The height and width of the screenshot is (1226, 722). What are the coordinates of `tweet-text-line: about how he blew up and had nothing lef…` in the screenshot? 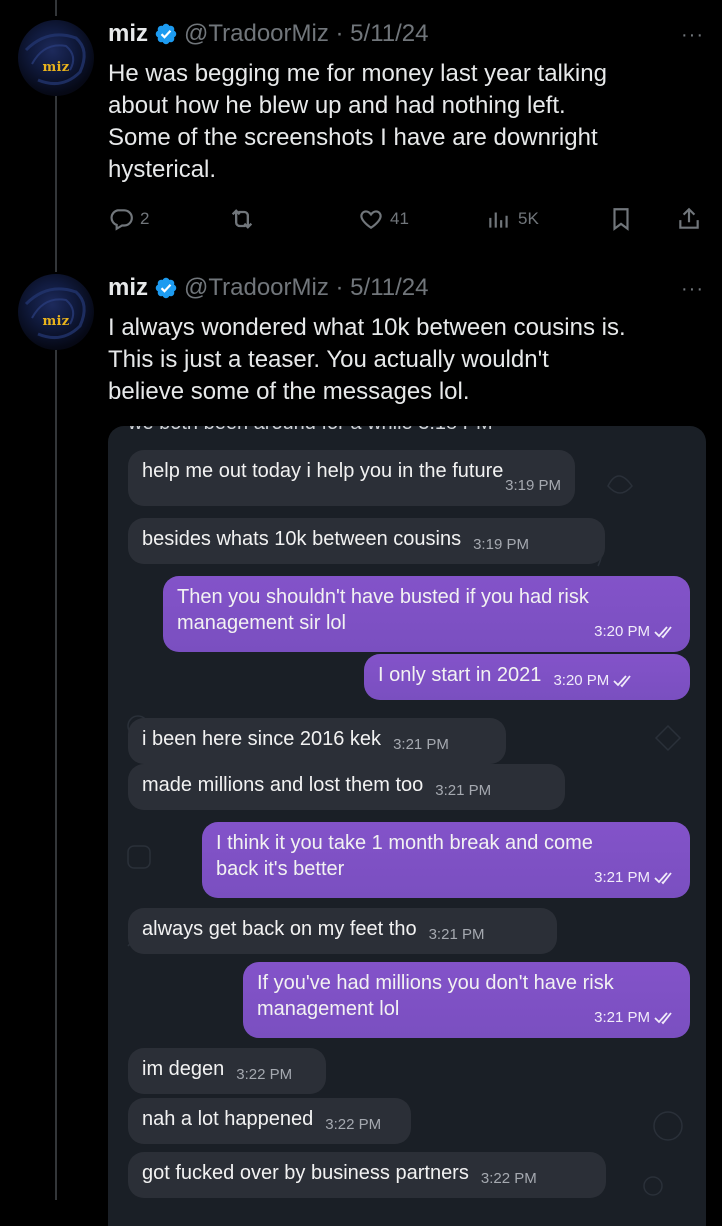 It's located at (337, 105).